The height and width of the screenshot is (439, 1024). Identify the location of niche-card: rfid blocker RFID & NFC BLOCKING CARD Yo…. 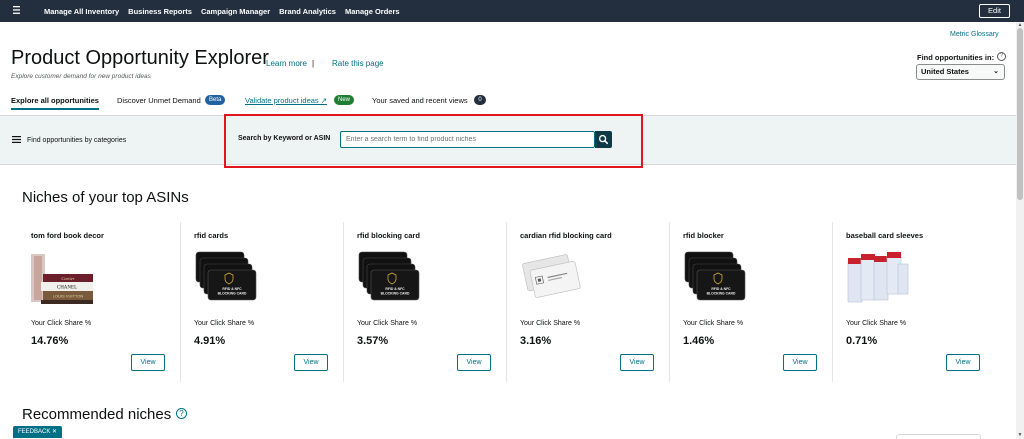
(751, 302).